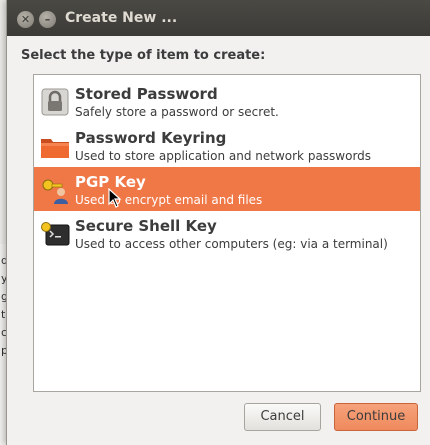  What do you see at coordinates (146, 226) in the screenshot?
I see `item-name: Secure Shell Key` at bounding box center [146, 226].